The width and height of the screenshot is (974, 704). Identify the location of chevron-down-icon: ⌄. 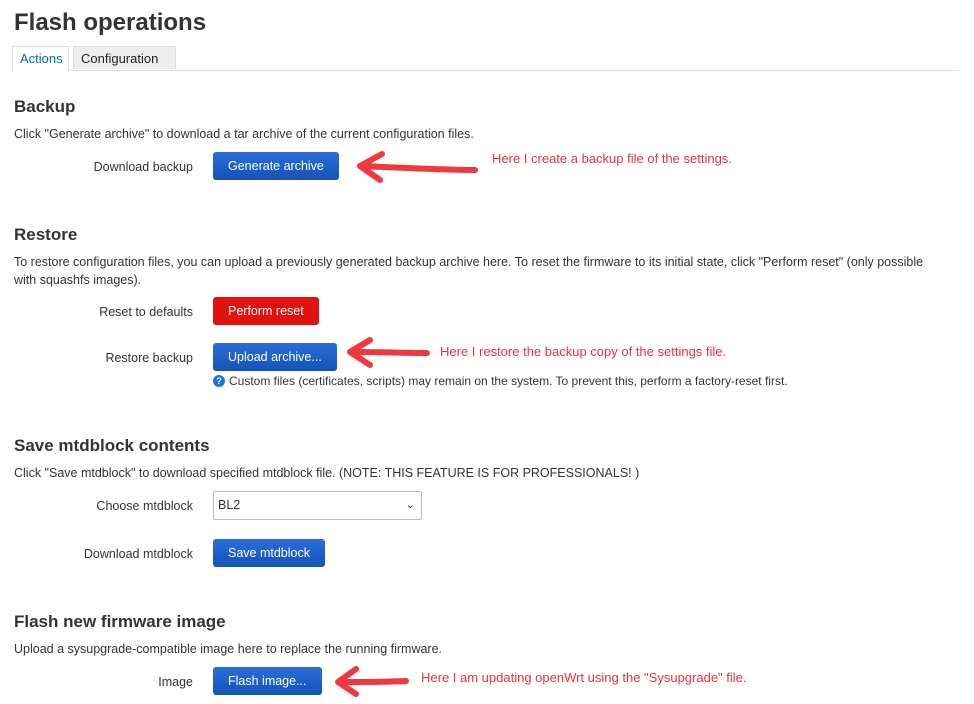
(410, 505).